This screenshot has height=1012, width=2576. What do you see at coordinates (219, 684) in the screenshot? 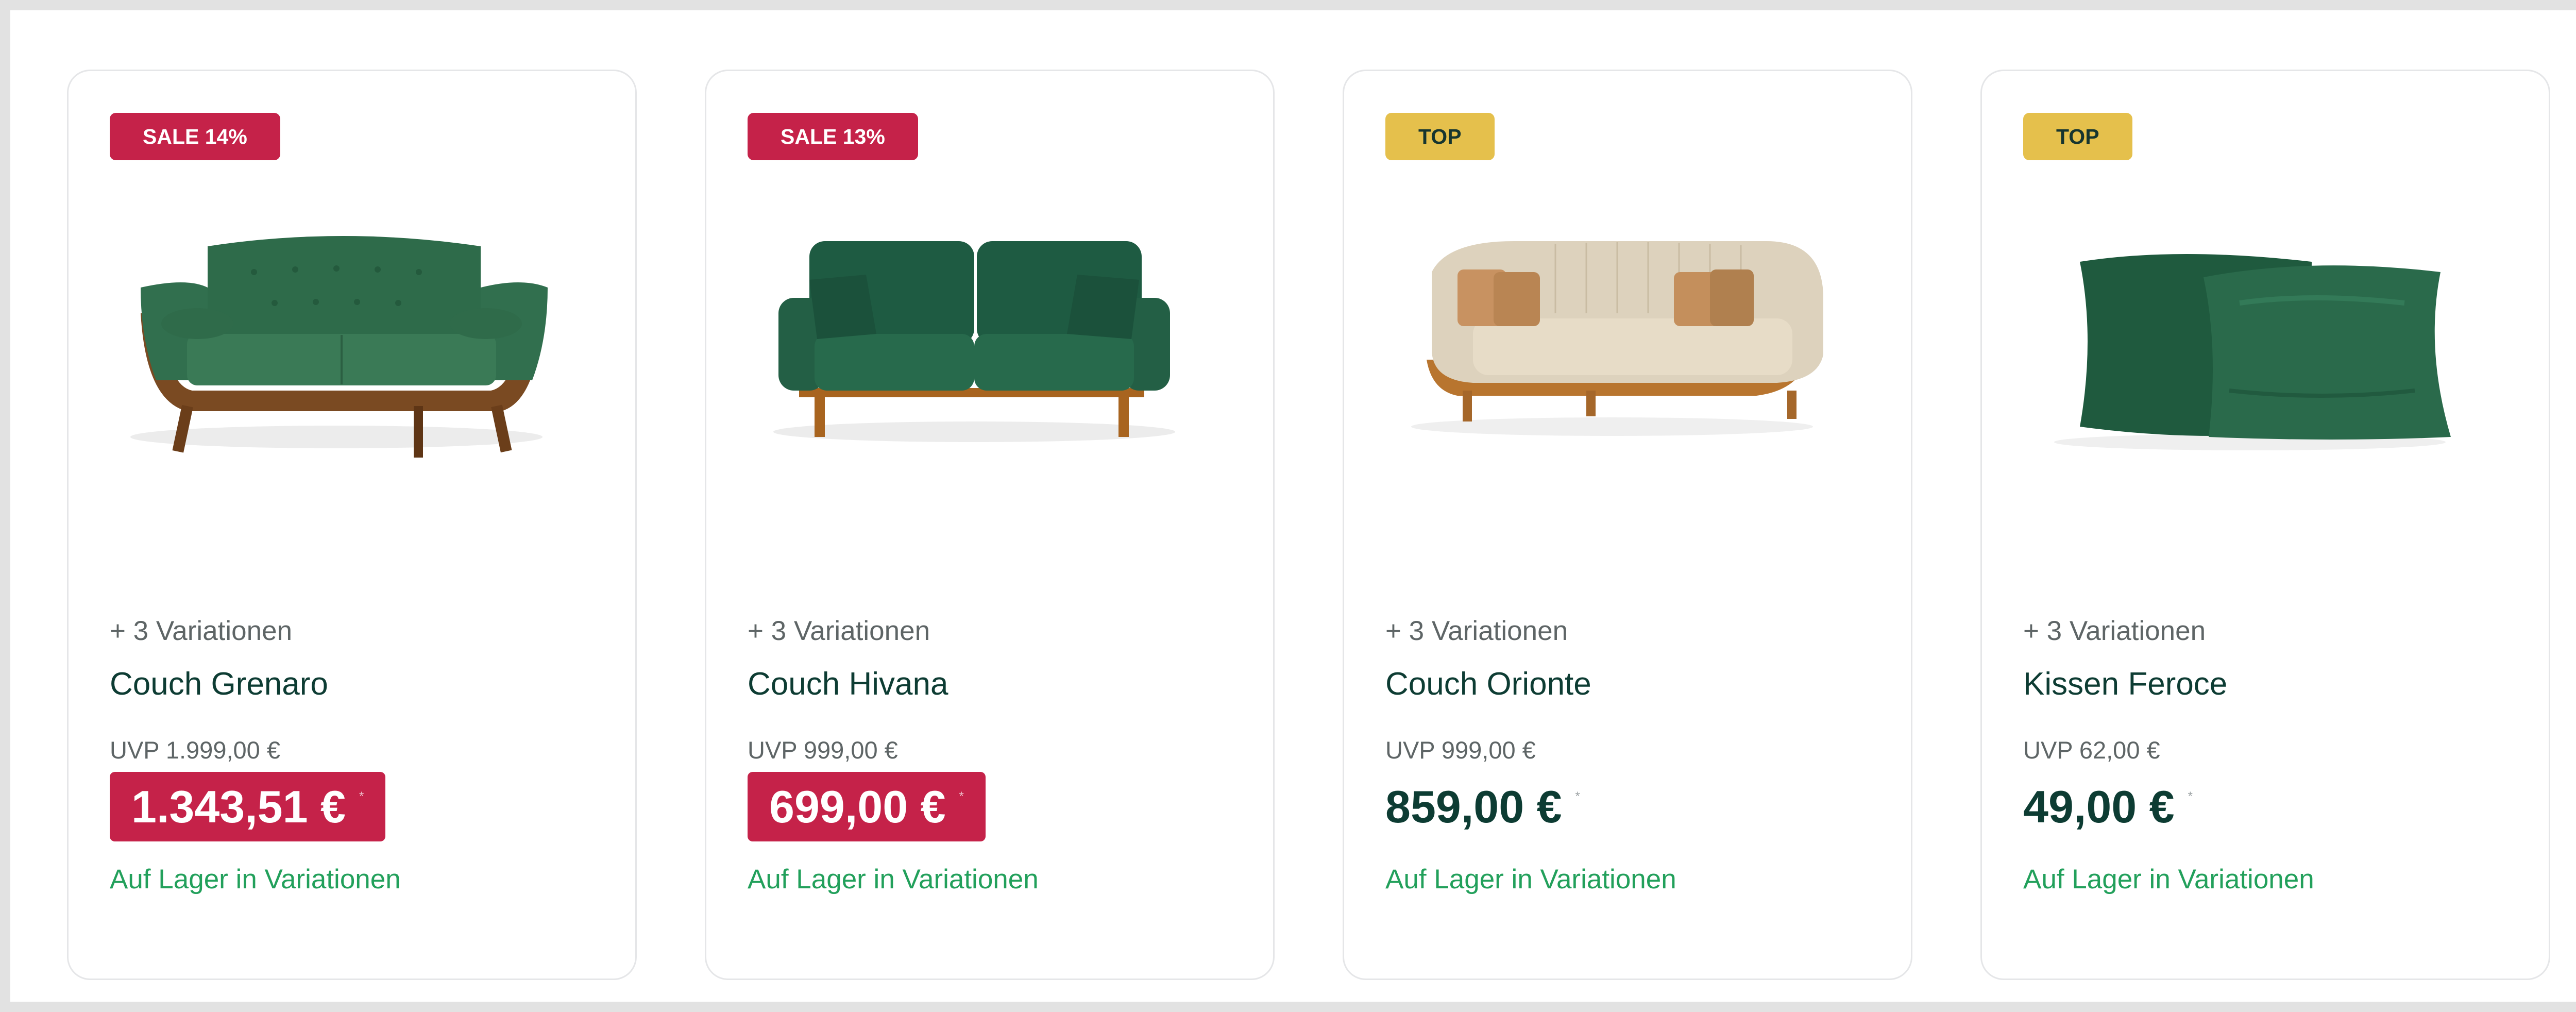
I see `product-name: Couch Grenaro` at bounding box center [219, 684].